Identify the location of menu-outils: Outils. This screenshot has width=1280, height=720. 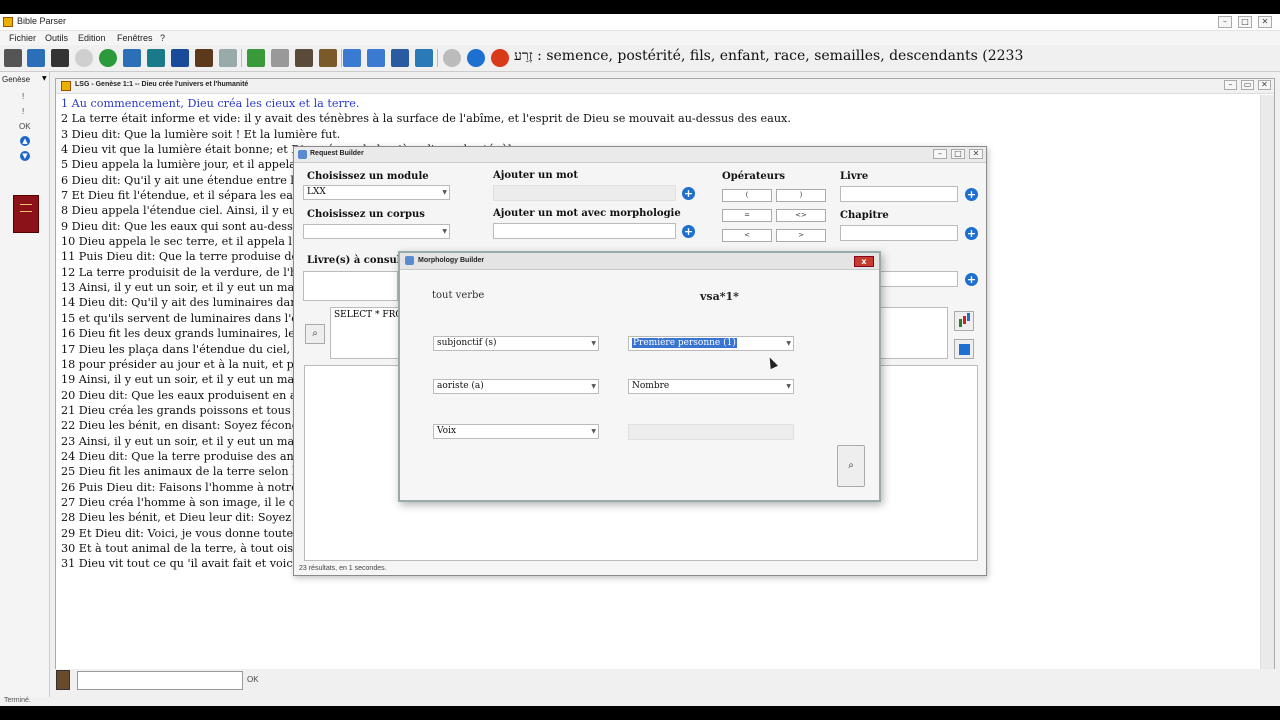
(56, 38).